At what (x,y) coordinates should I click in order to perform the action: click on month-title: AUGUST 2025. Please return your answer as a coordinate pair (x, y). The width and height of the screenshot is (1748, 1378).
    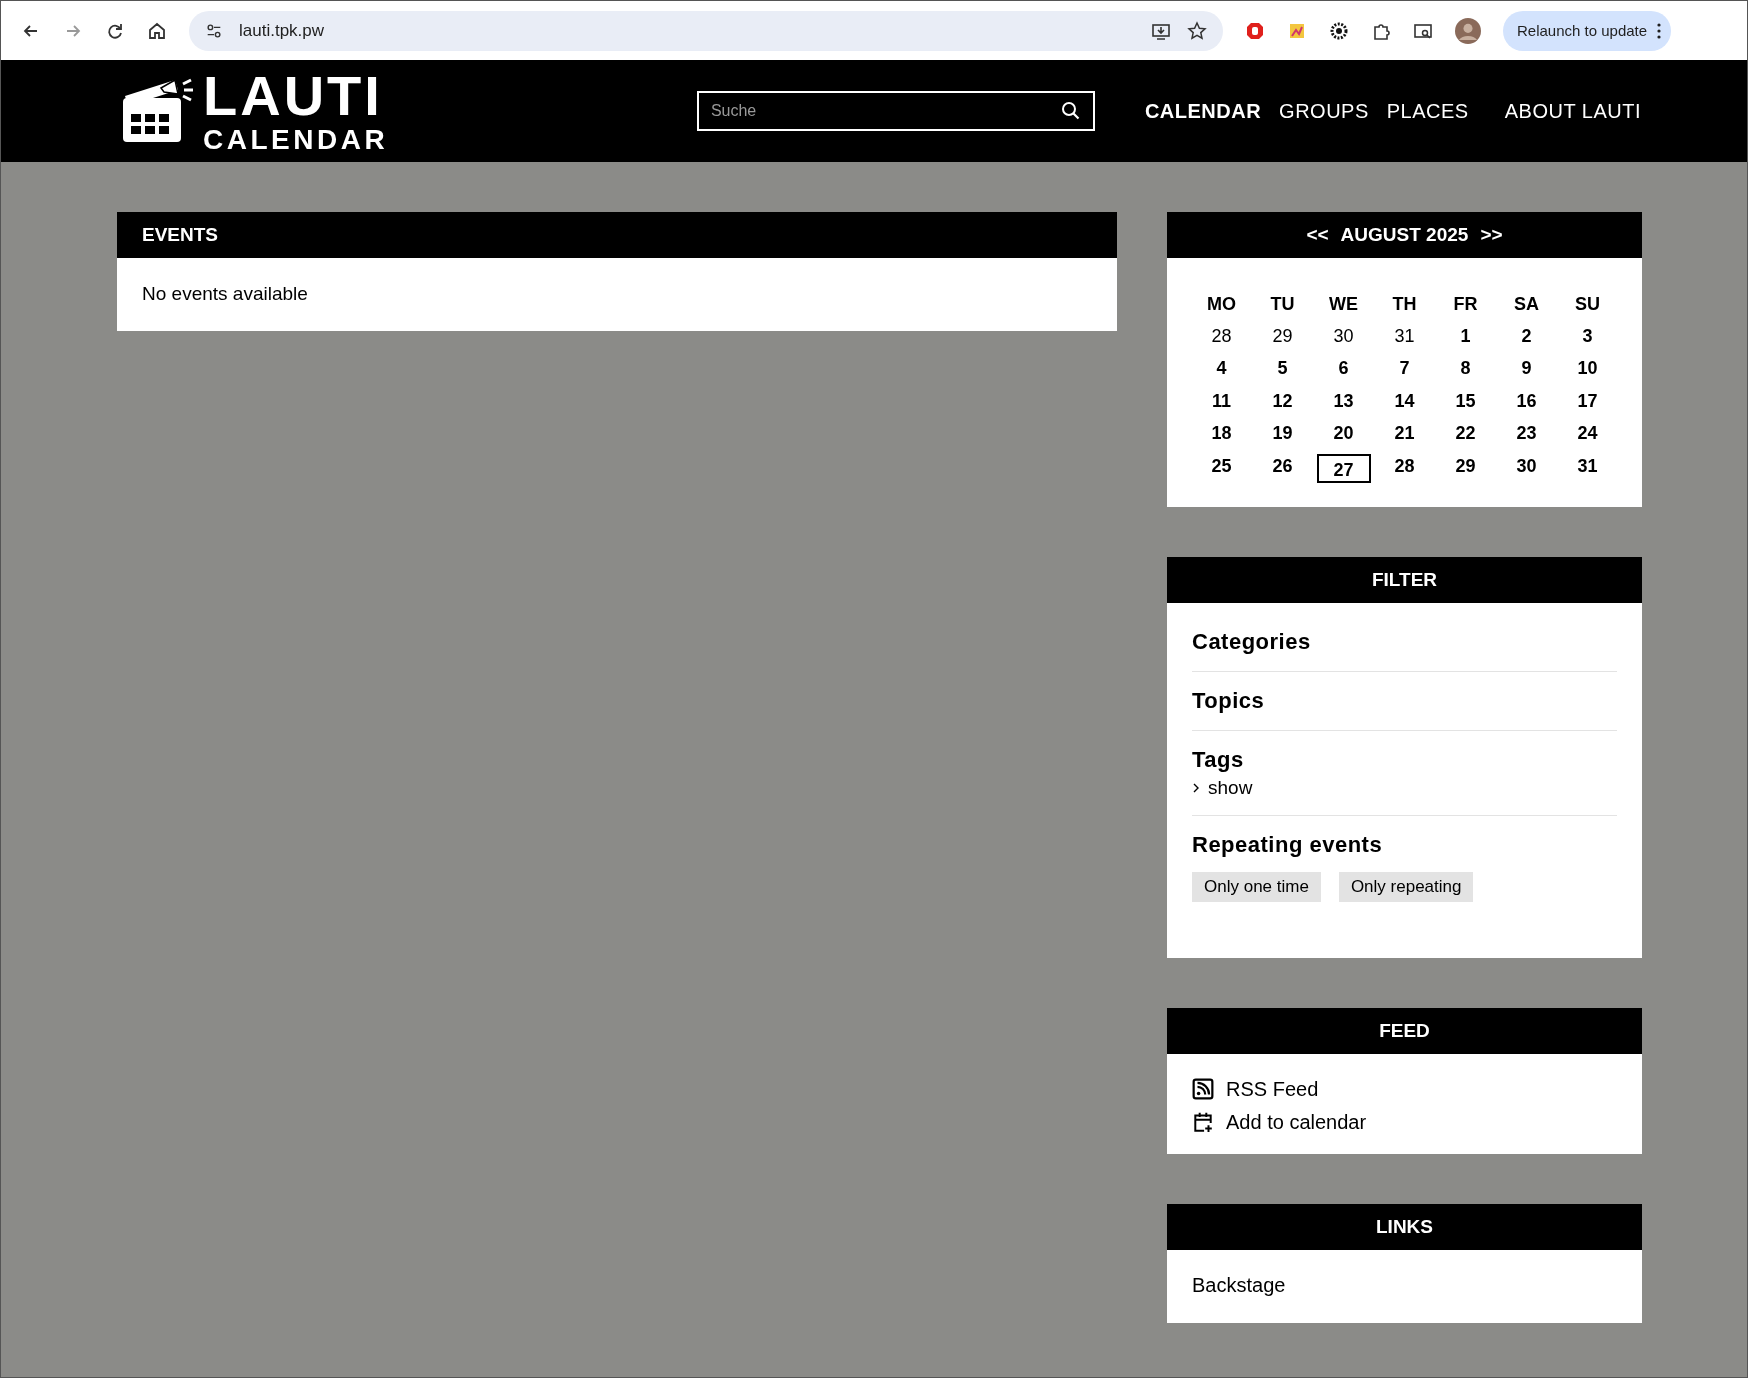
    Looking at the image, I should click on (1404, 235).